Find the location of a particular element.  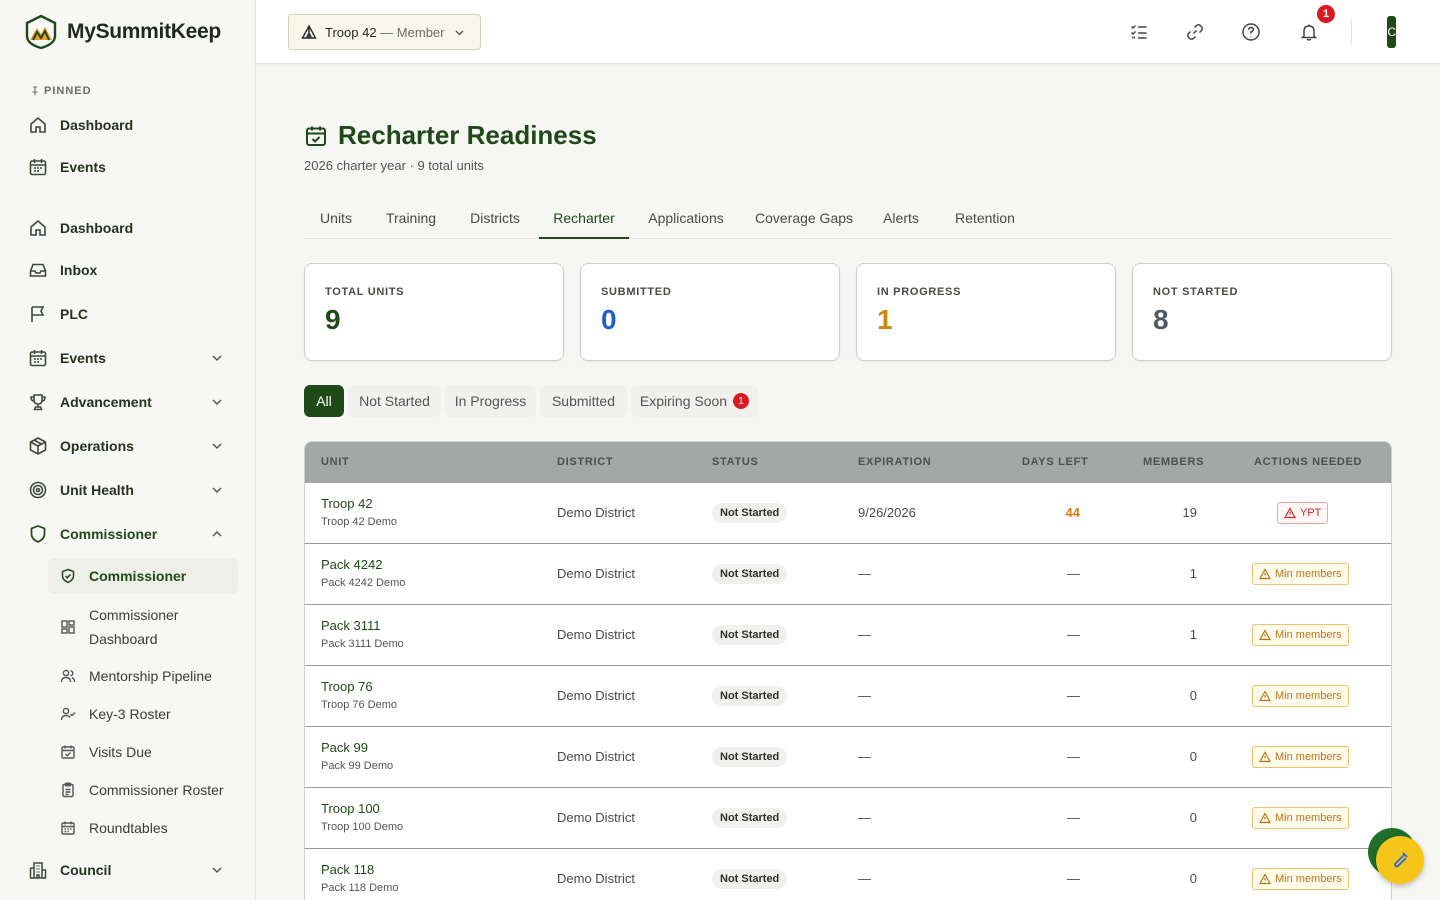

column-header: EXPIRATION is located at coordinates (894, 462).